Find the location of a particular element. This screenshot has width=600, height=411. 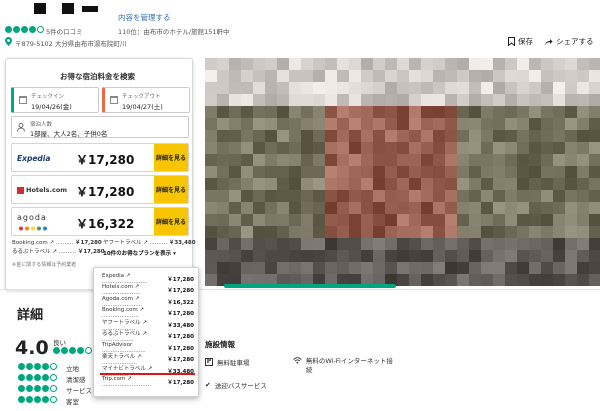

share-button: シェアする is located at coordinates (569, 41).